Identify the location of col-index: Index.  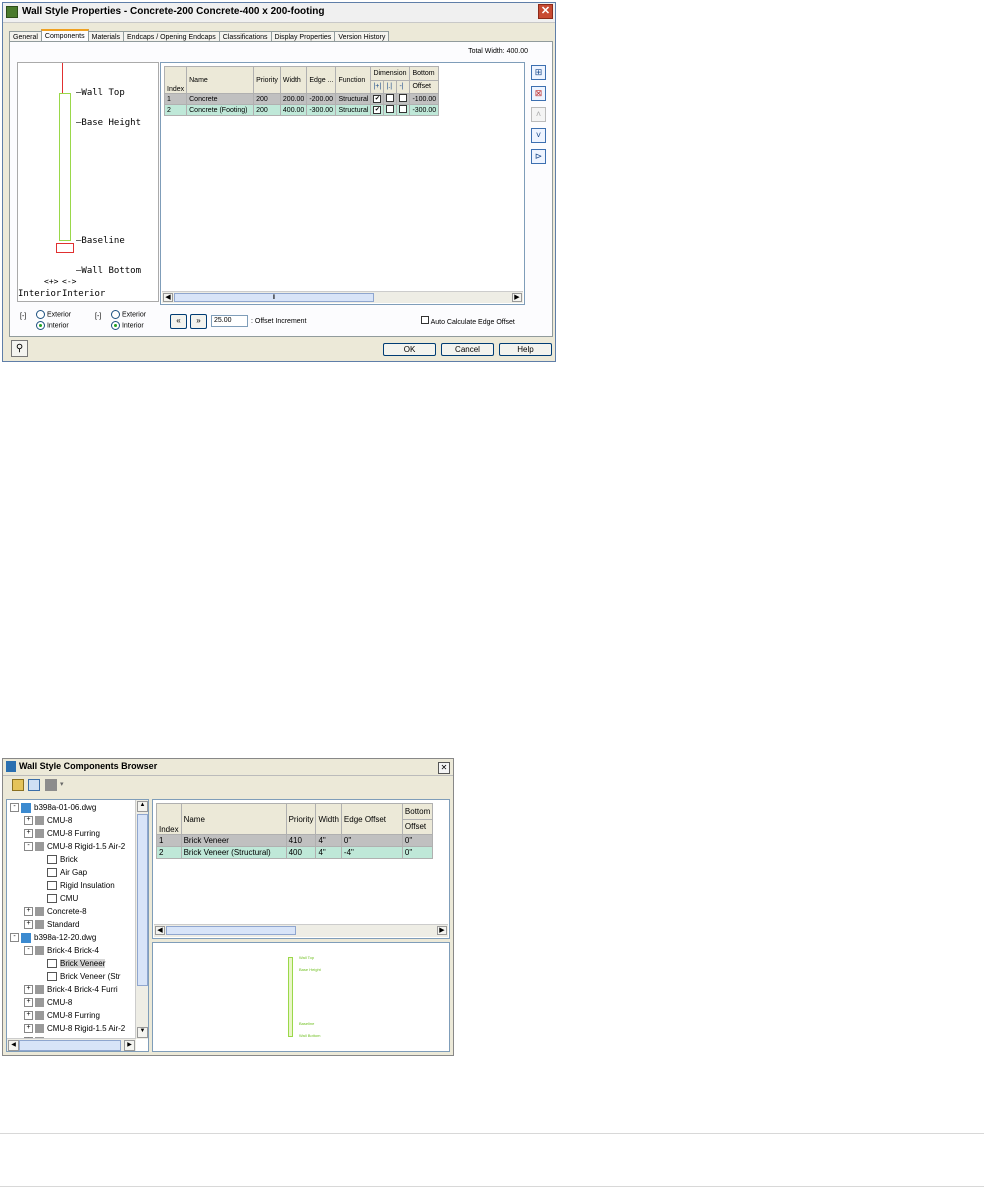
(169, 819).